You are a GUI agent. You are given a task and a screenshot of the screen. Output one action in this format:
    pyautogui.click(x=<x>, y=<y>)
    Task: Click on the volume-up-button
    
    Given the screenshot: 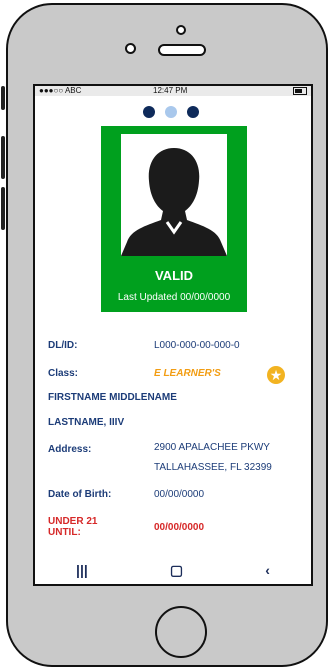 What is the action you would take?
    pyautogui.click(x=3, y=157)
    